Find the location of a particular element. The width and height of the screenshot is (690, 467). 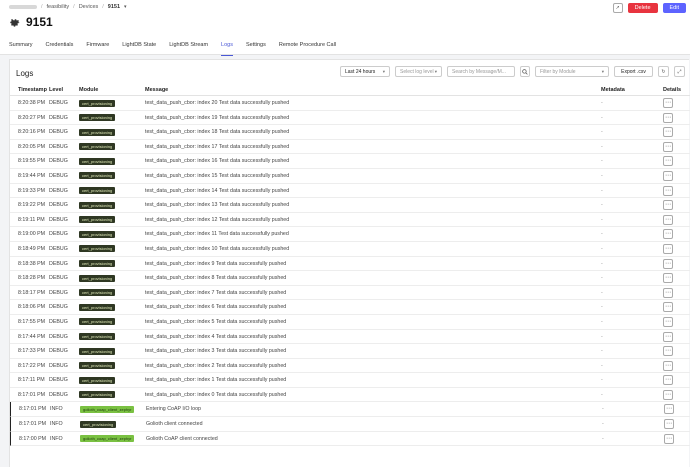

breadcrumb-project: feasibility is located at coordinates (58, 7).